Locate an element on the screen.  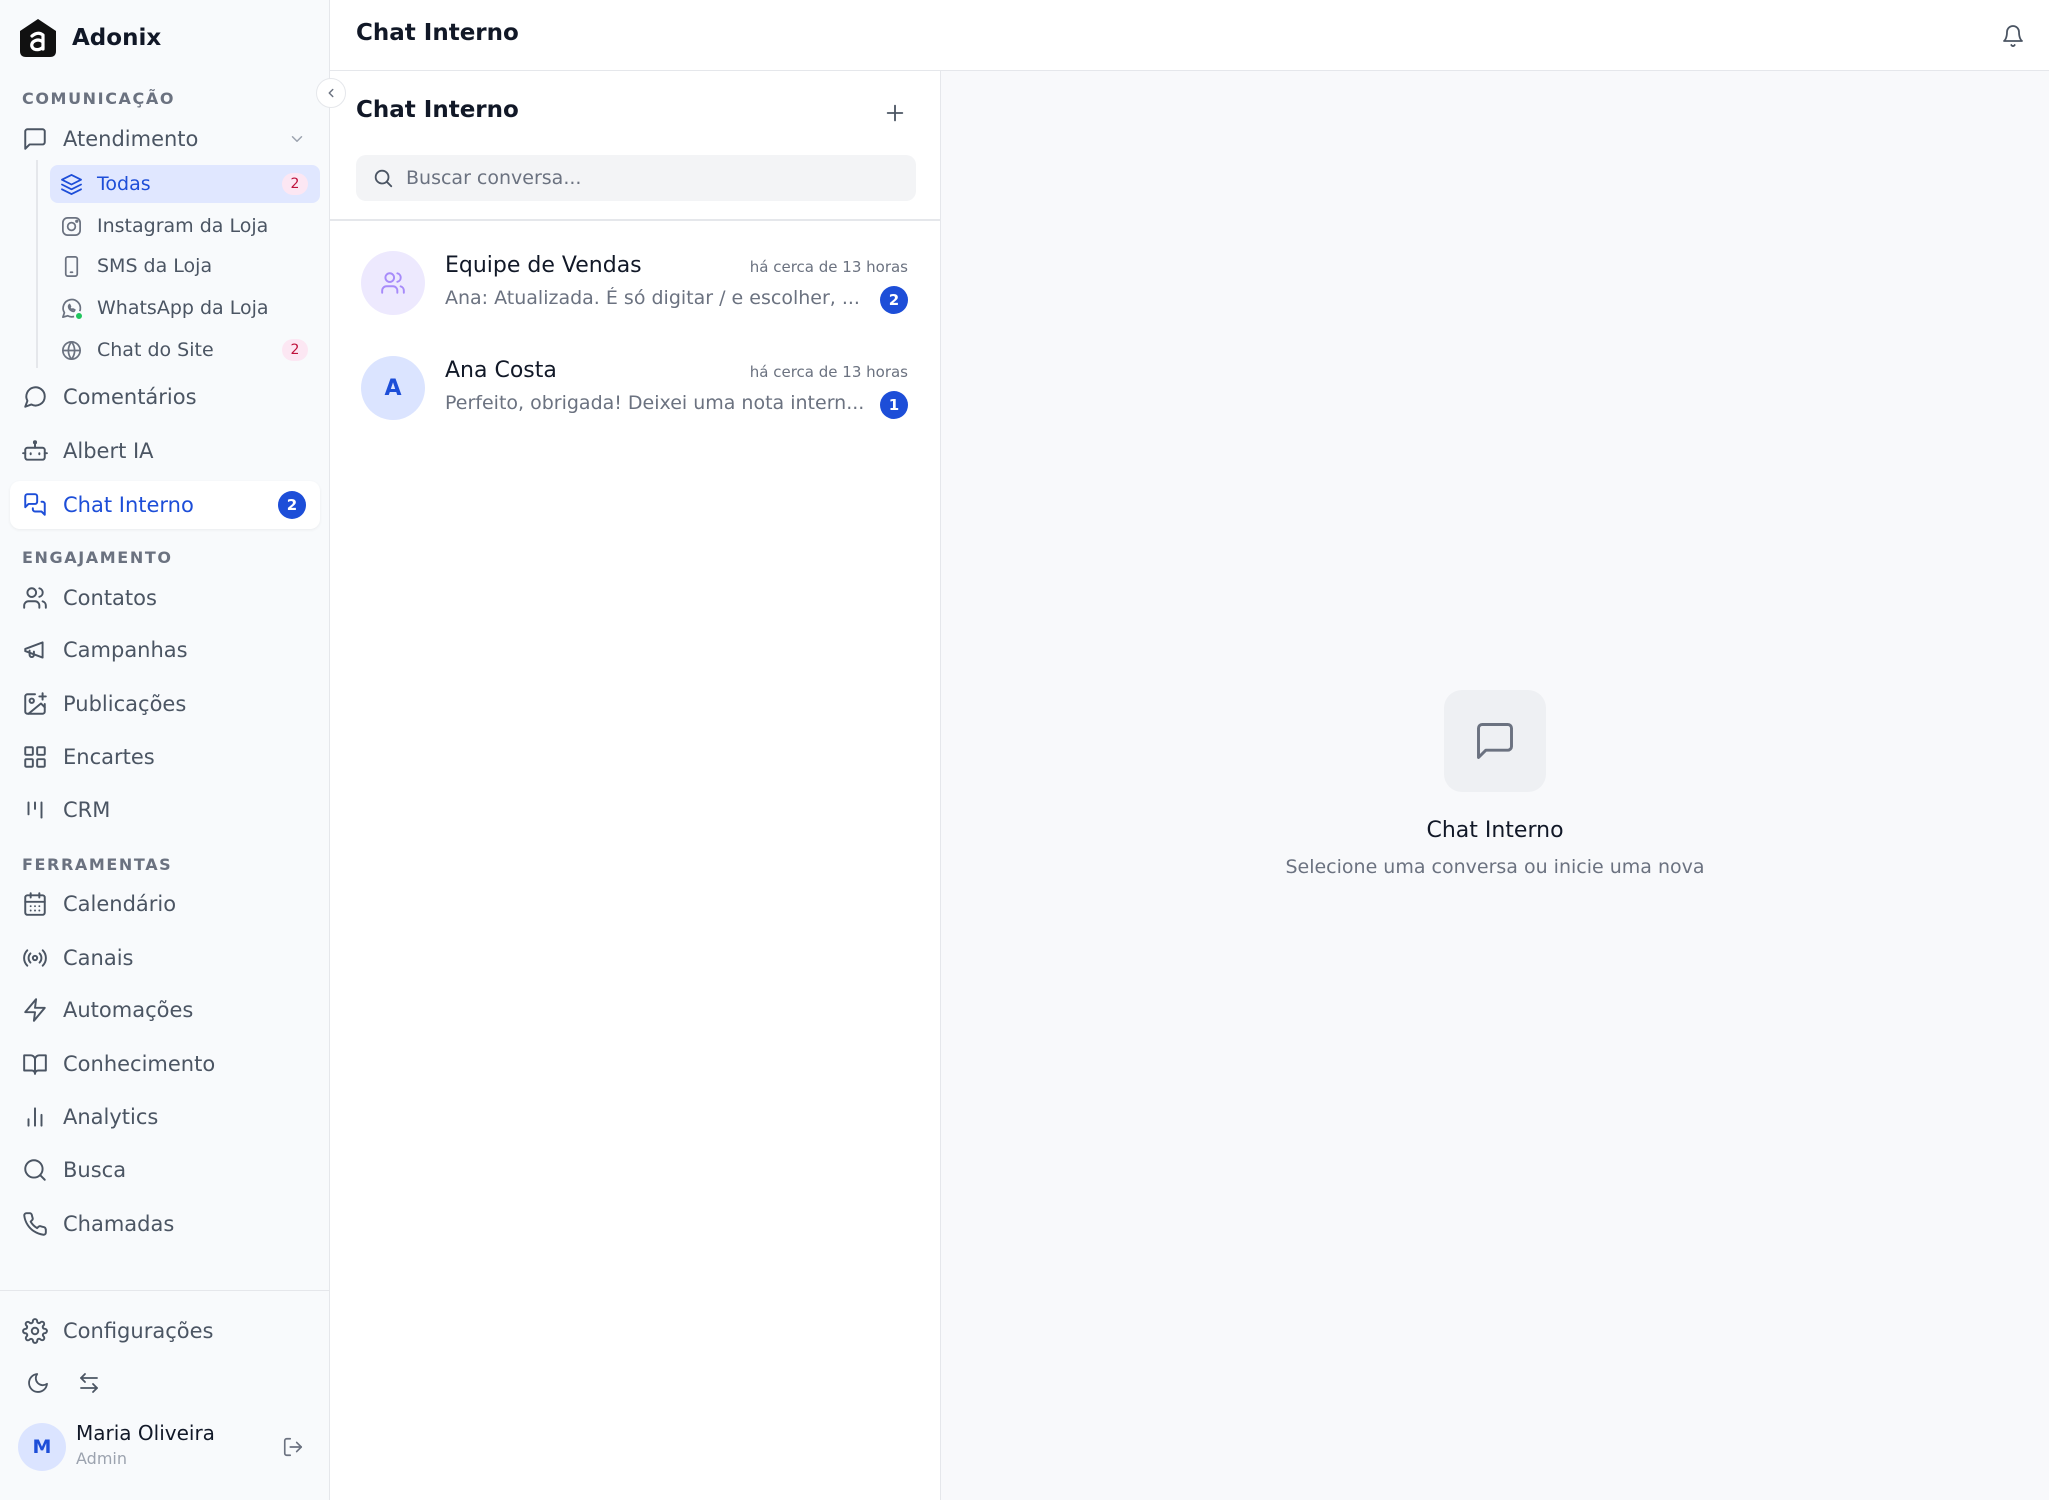
sidebar-subitem-whatsapp: WhatsApp da Loja is located at coordinates (185, 308).